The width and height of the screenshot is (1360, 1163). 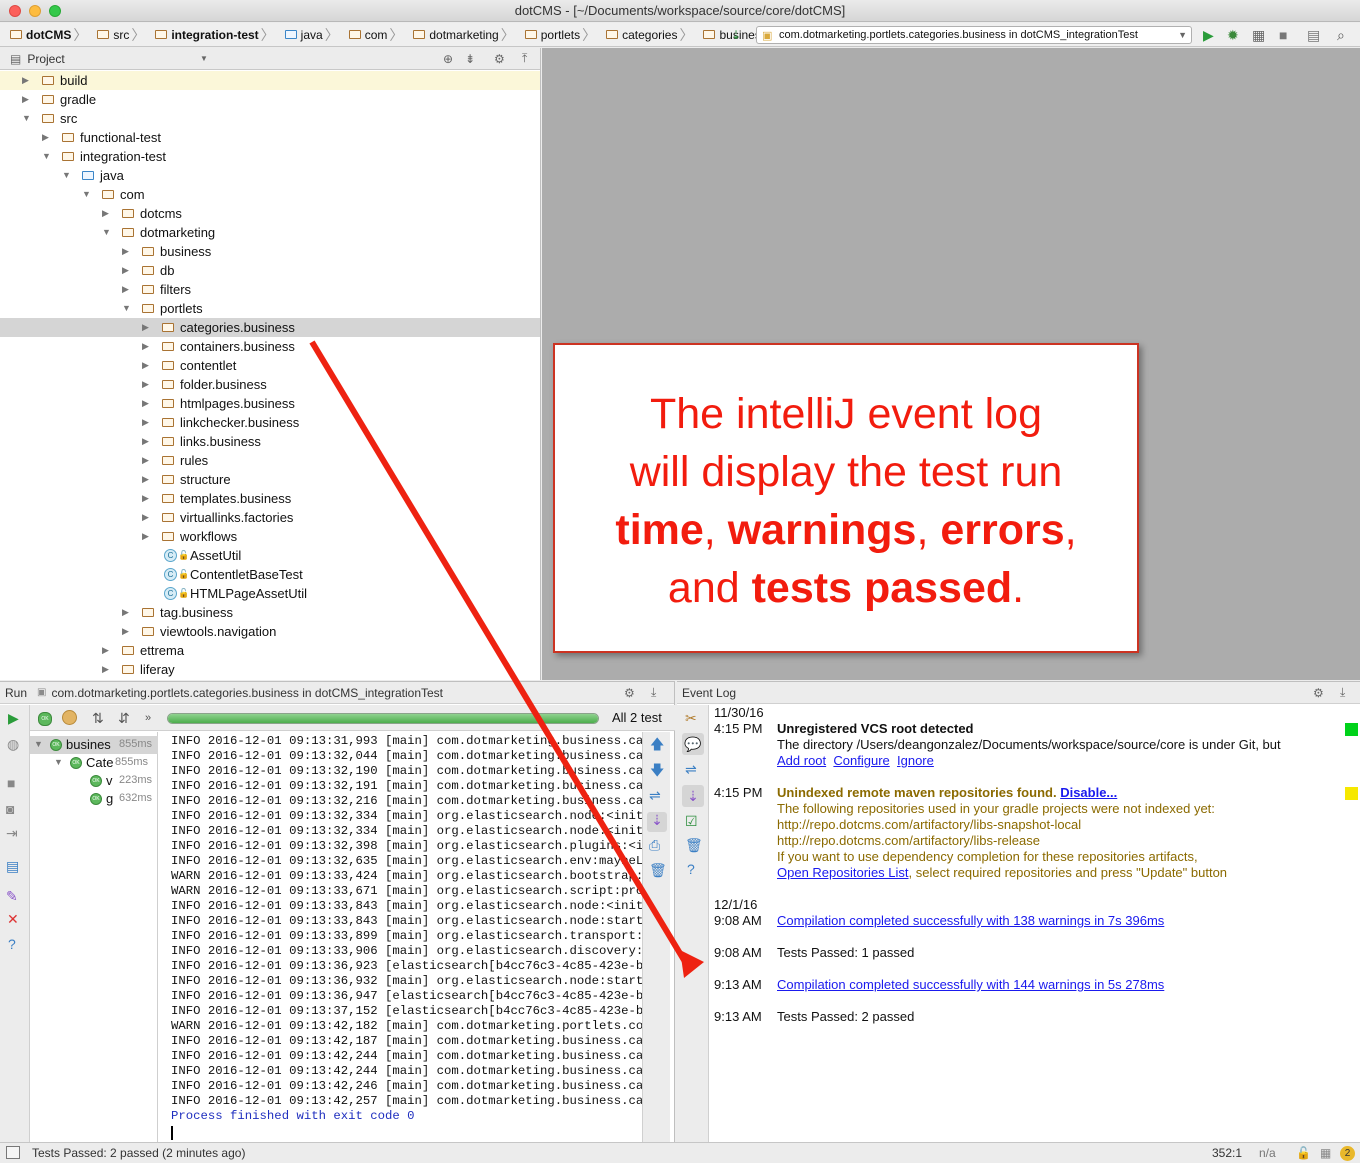 I want to click on view-dropdown-icon: ▼, so click(x=204, y=58).